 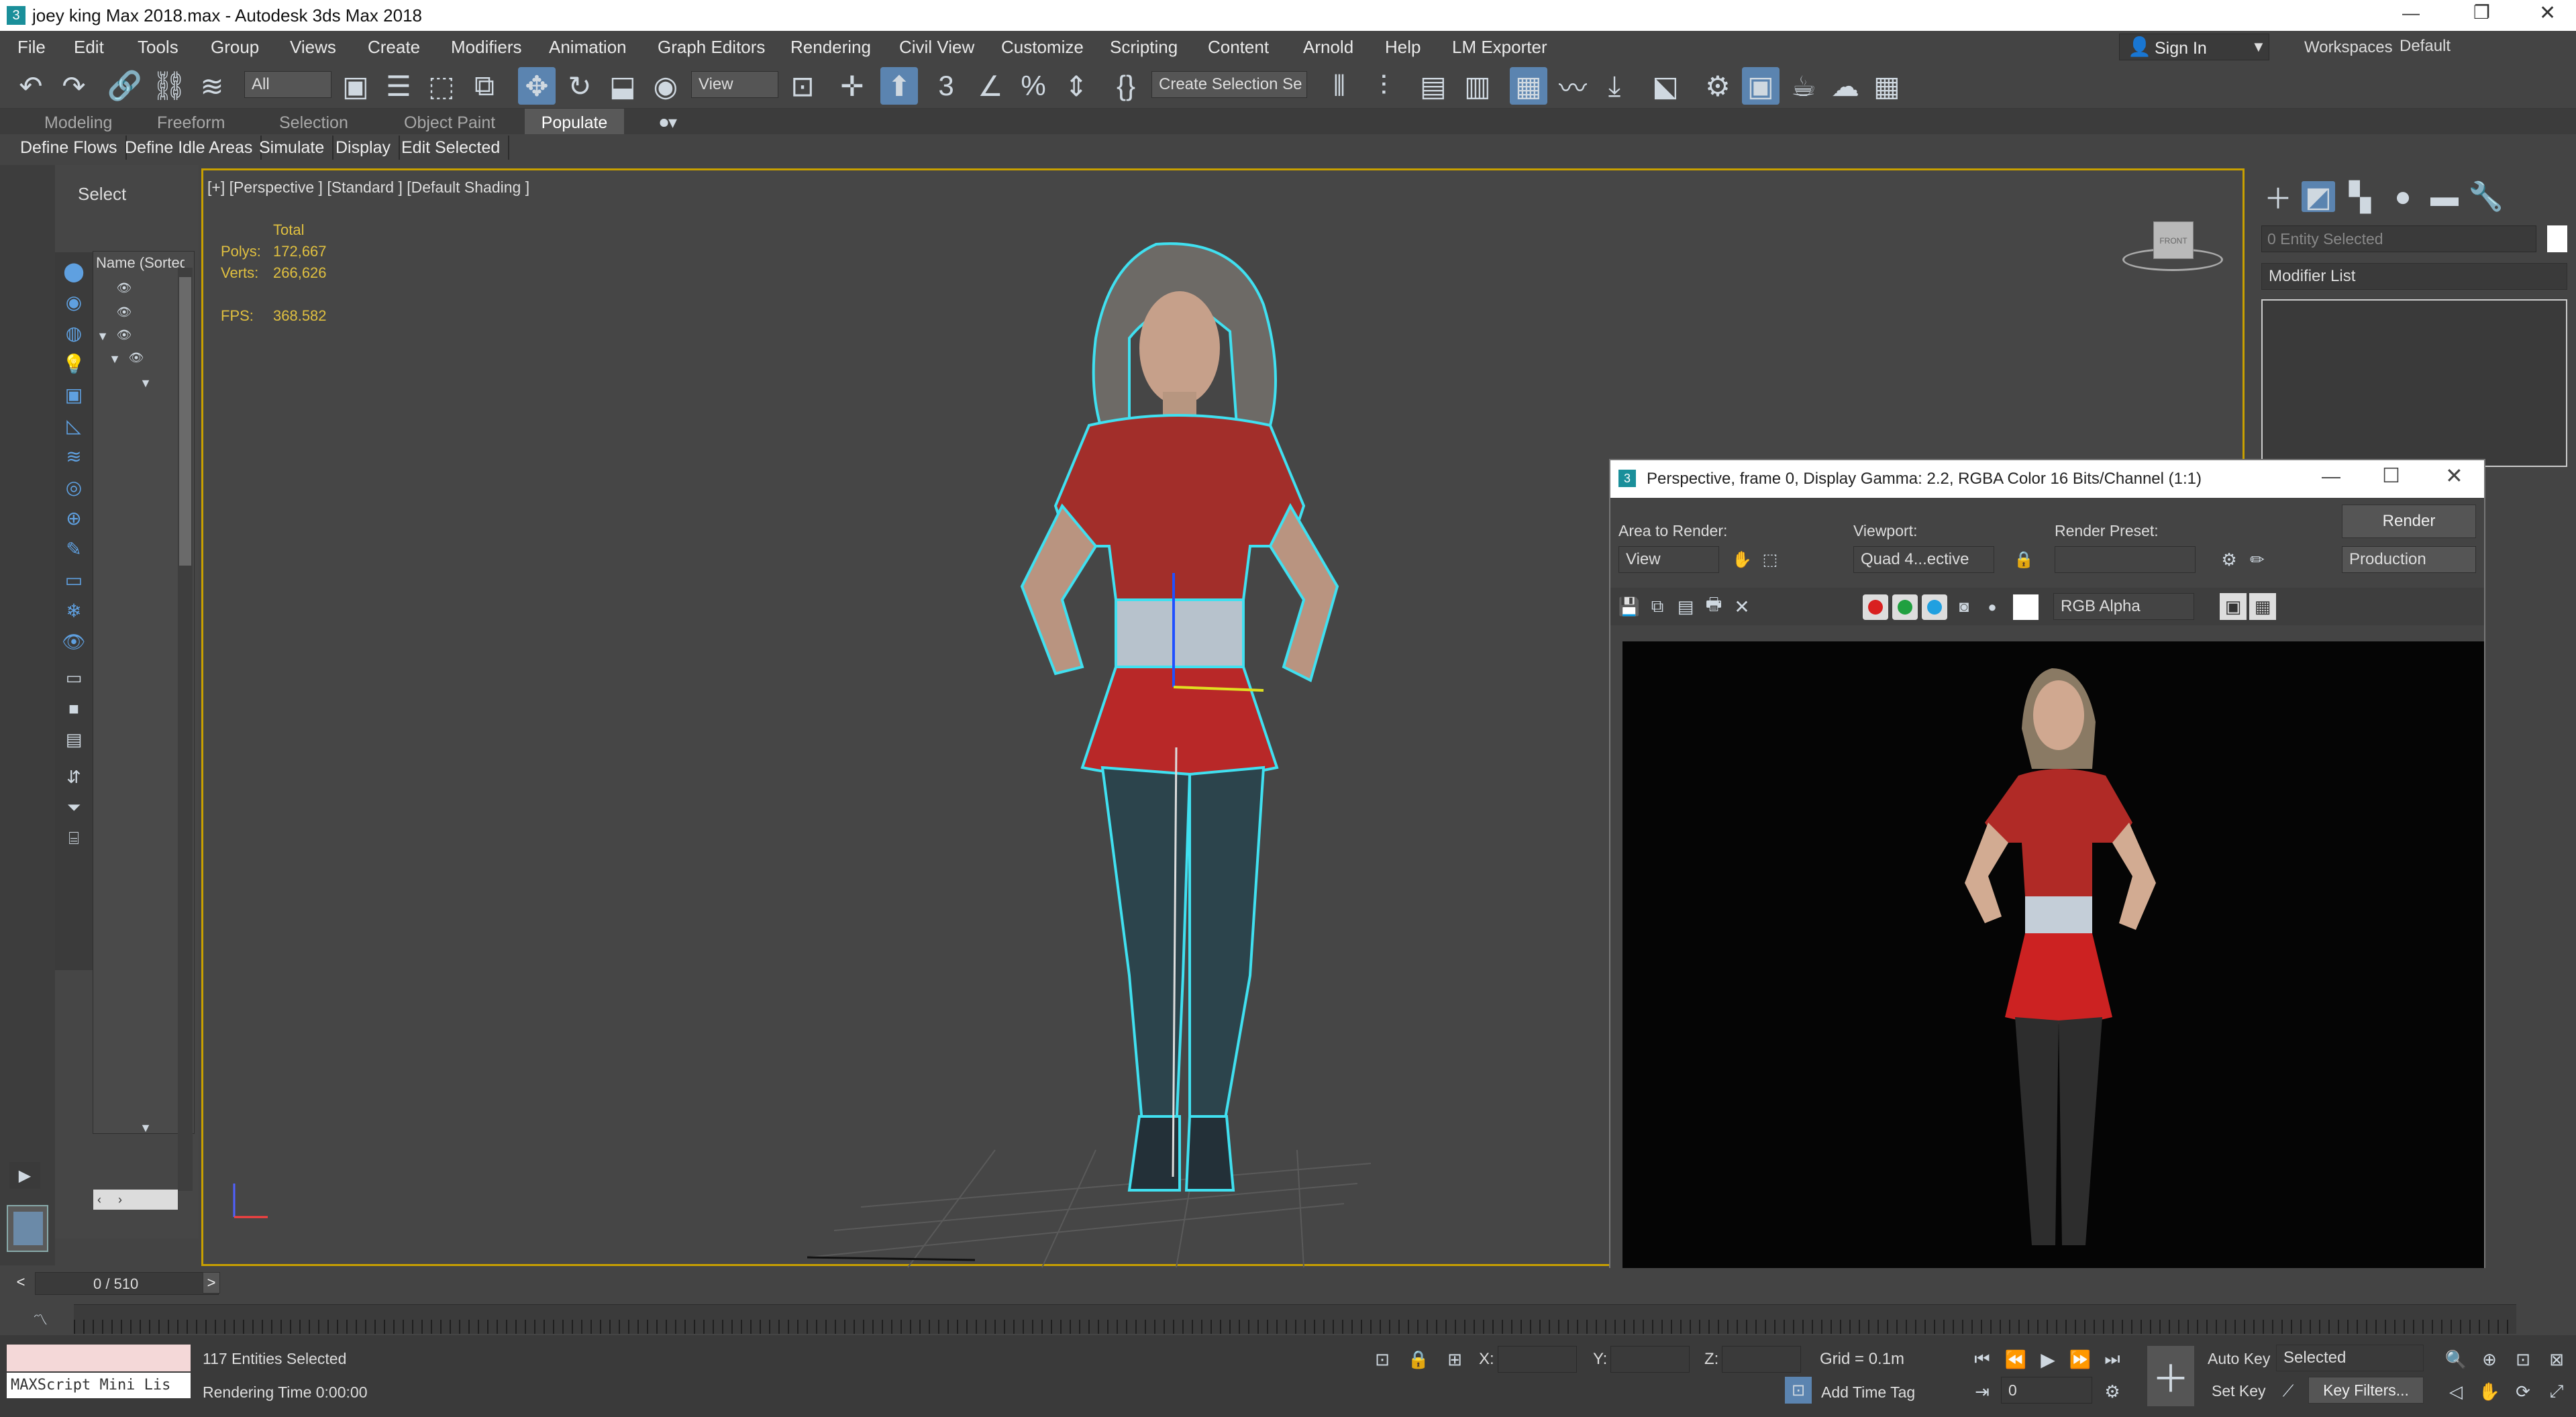 What do you see at coordinates (313, 123) in the screenshot?
I see `tab-selection: Selection` at bounding box center [313, 123].